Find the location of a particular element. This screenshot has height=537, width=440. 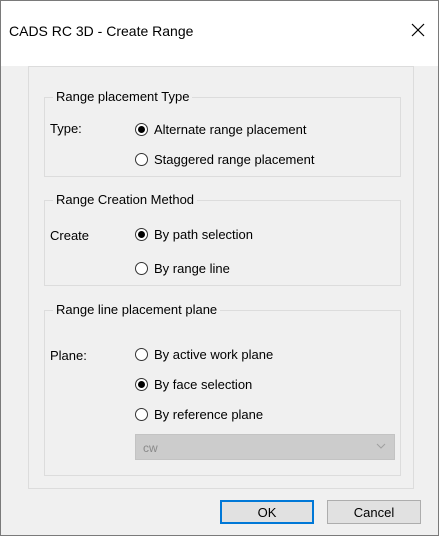

radio-label: By reference plane is located at coordinates (209, 414).